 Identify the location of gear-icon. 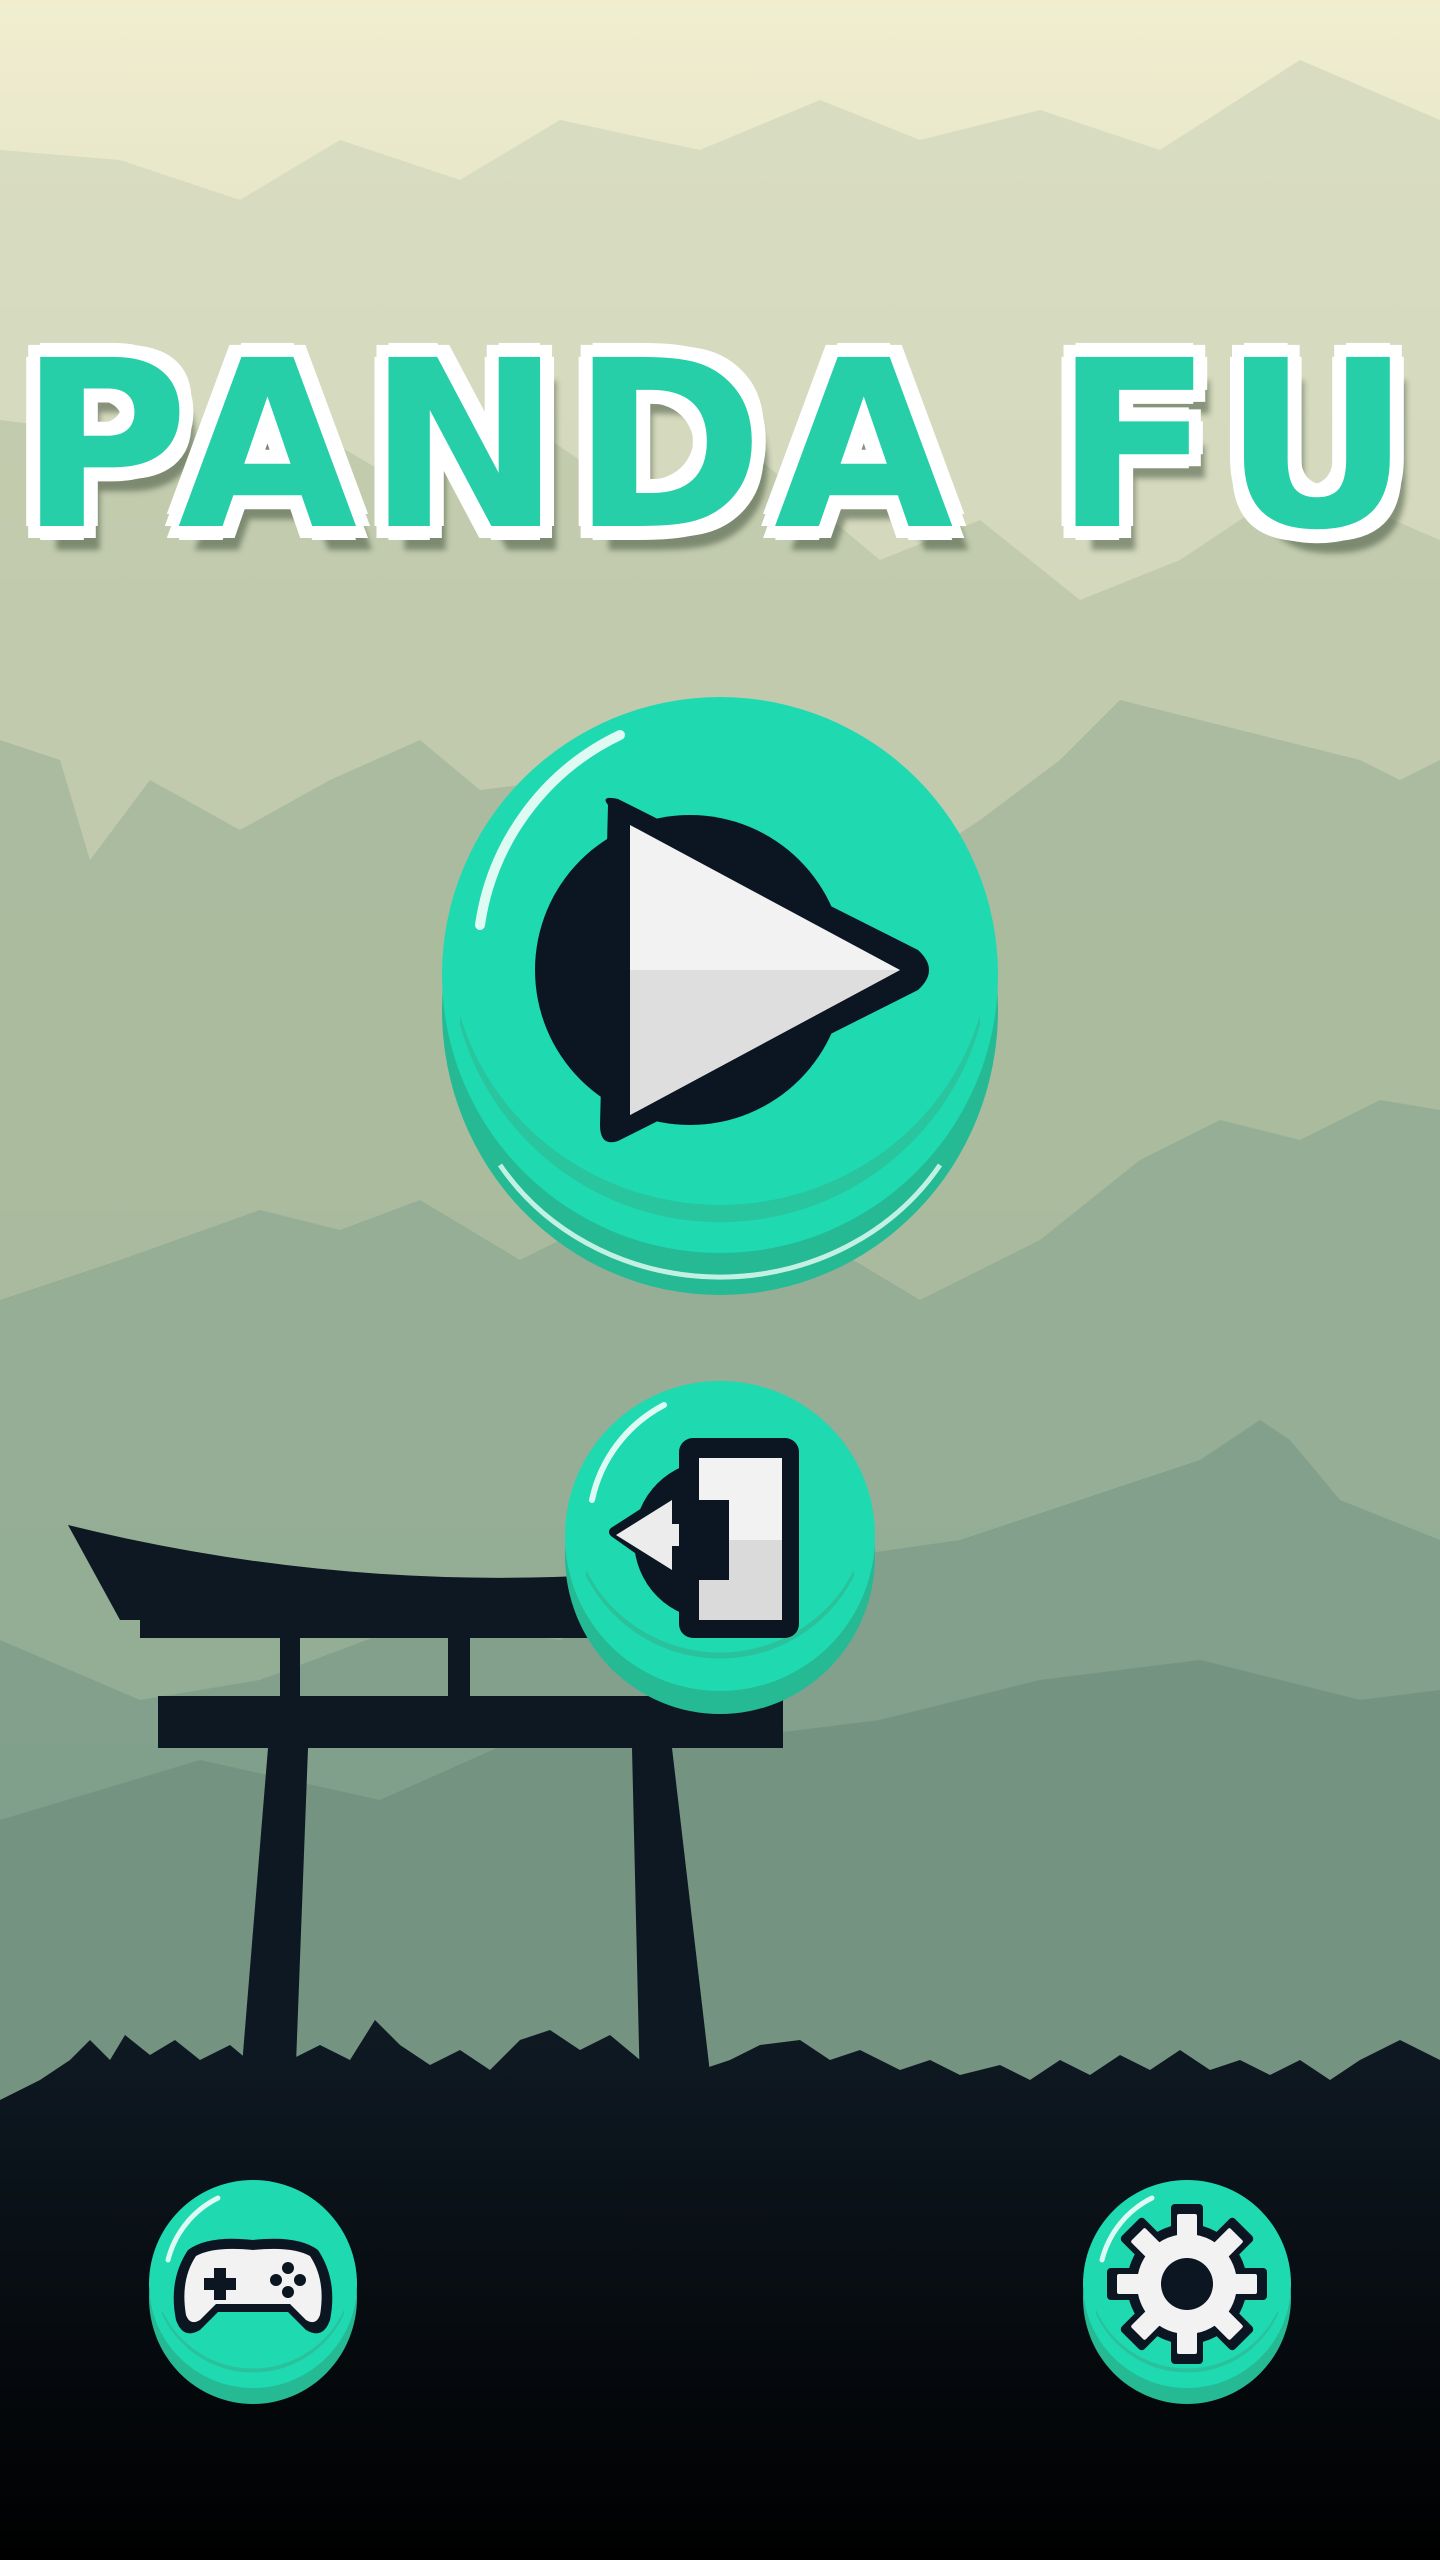
(1187, 2284).